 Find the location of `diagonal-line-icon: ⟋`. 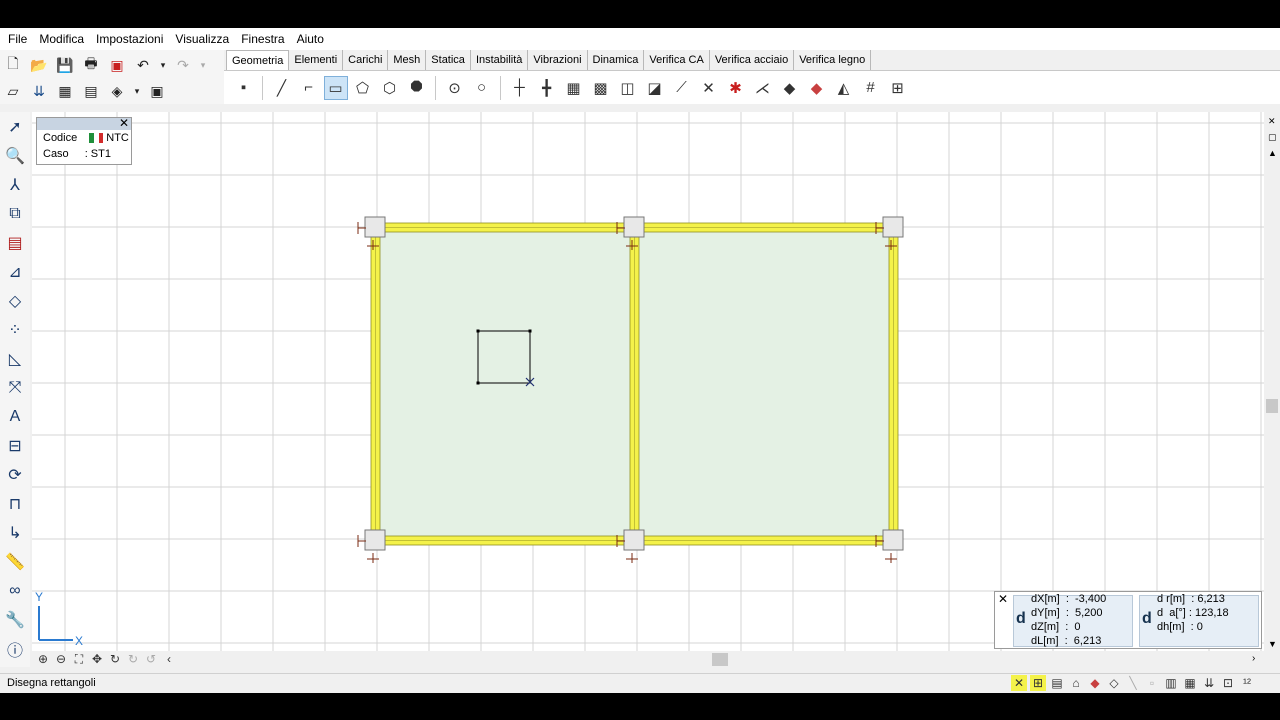

diagonal-line-icon: ⟋ is located at coordinates (682, 88).